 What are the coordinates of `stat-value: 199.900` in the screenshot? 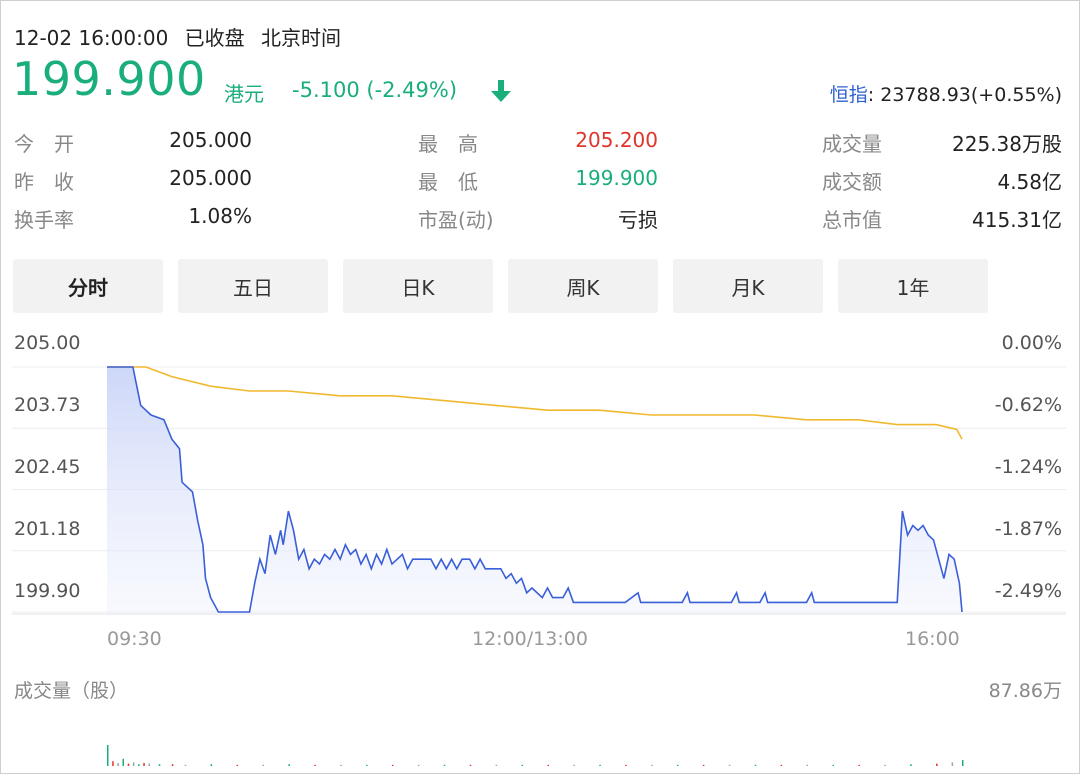 It's located at (616, 178).